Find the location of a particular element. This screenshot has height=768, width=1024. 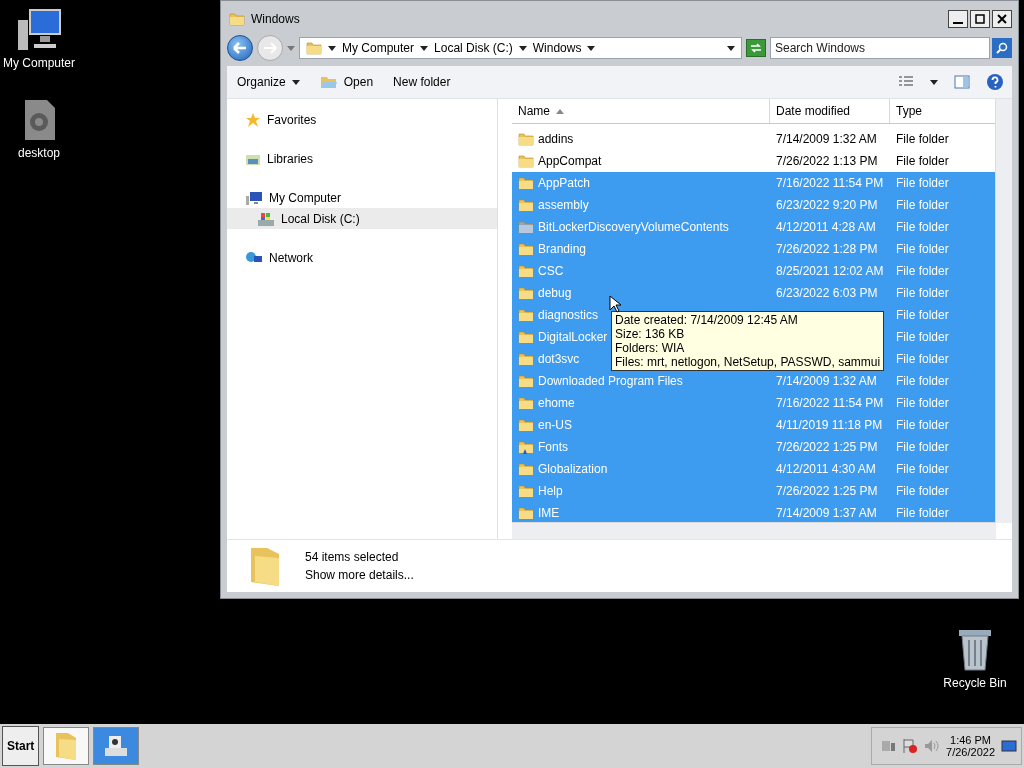

file-name: CSC is located at coordinates (551, 271).